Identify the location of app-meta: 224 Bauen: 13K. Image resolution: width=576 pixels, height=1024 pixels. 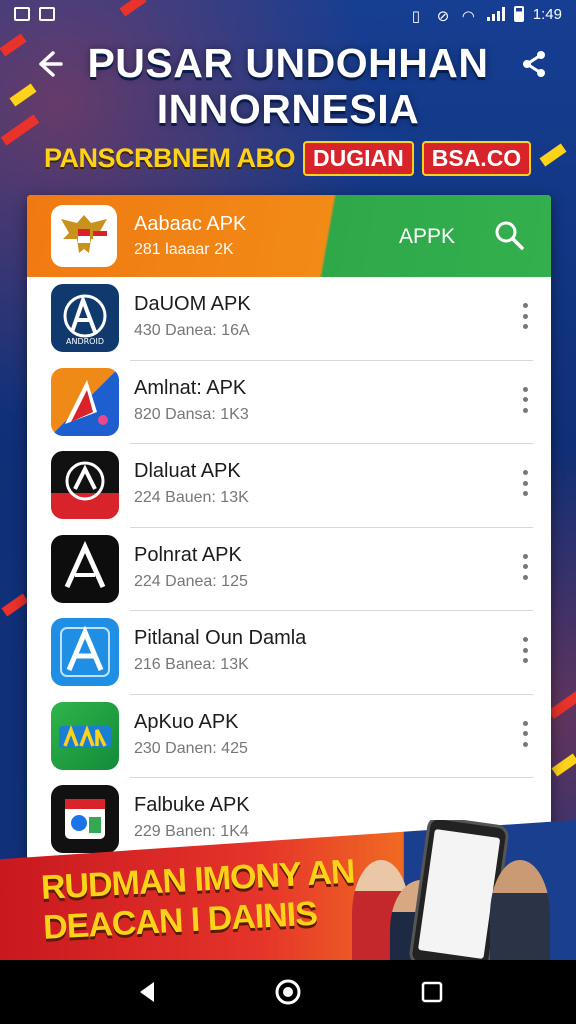
(191, 497).